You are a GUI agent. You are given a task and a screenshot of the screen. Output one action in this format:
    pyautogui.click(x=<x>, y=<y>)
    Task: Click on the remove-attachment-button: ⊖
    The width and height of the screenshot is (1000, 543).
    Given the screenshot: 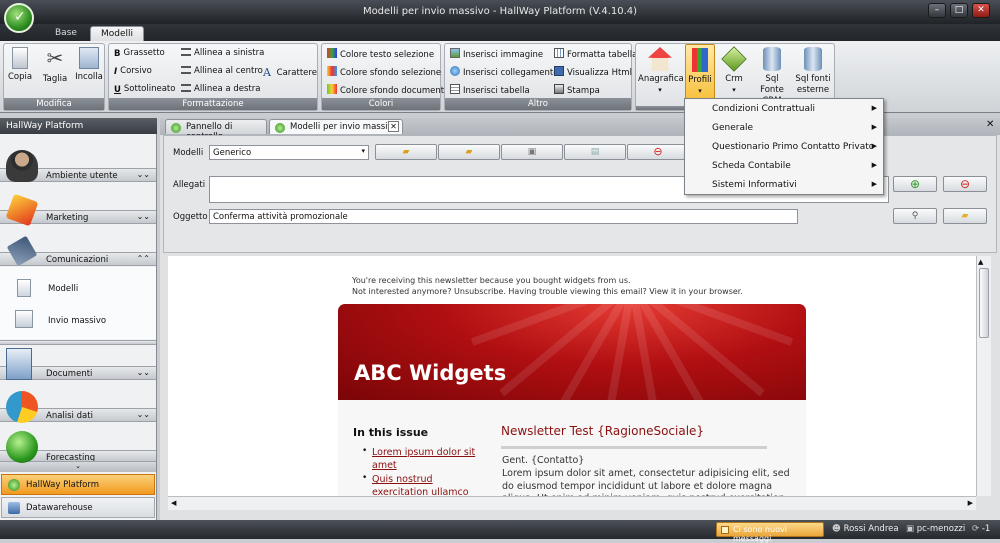 What is the action you would take?
    pyautogui.click(x=965, y=184)
    